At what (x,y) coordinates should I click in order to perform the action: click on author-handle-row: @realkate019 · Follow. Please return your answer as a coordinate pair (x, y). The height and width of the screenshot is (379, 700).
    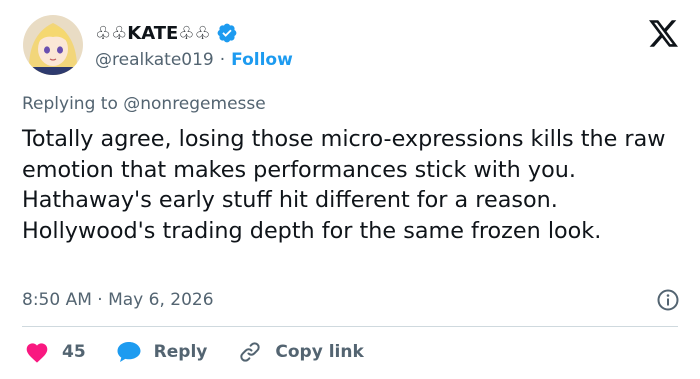
    Looking at the image, I should click on (194, 60).